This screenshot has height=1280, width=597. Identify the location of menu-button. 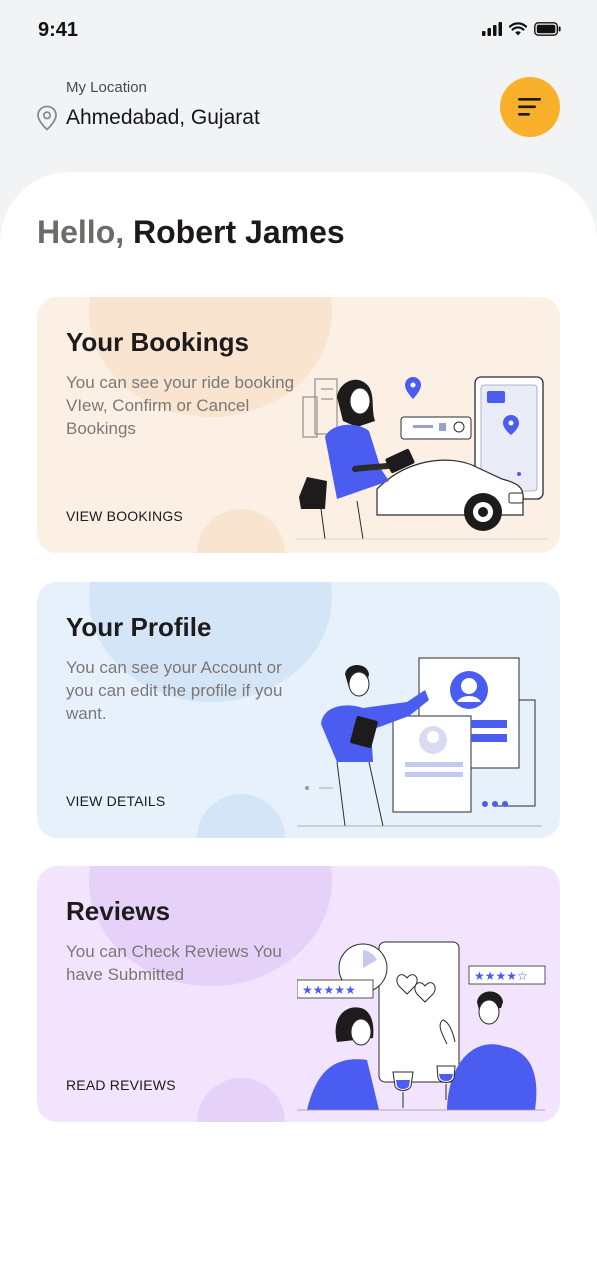
(530, 107).